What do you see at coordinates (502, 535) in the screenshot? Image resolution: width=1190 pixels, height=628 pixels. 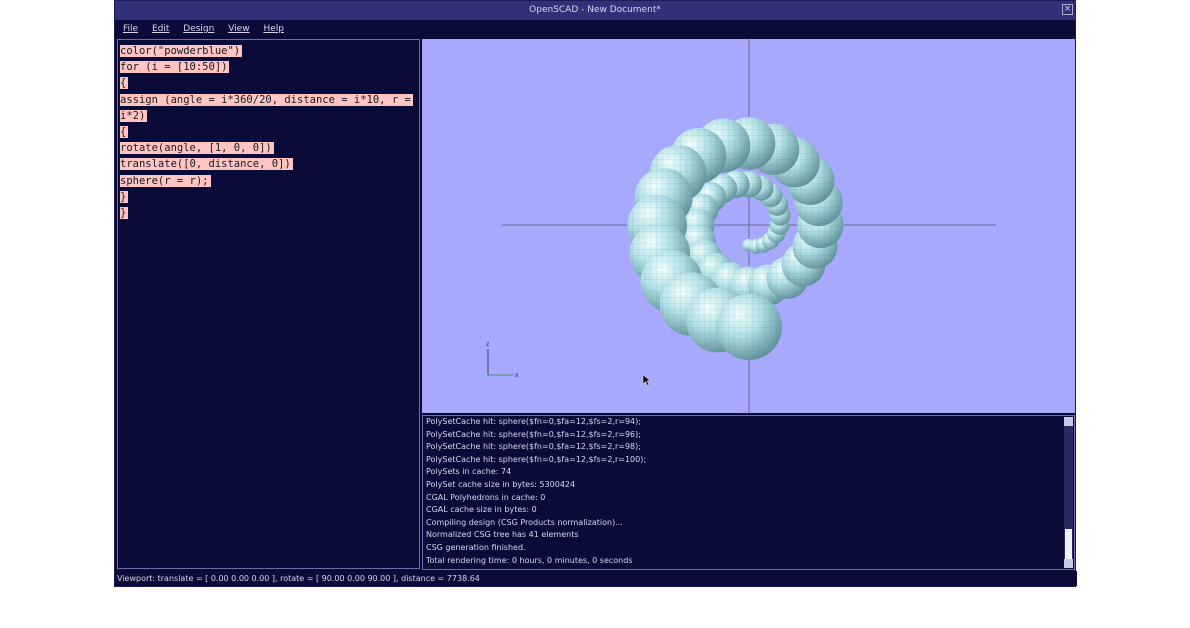 I see `console-line: Normalized CSG tree has 41 elements` at bounding box center [502, 535].